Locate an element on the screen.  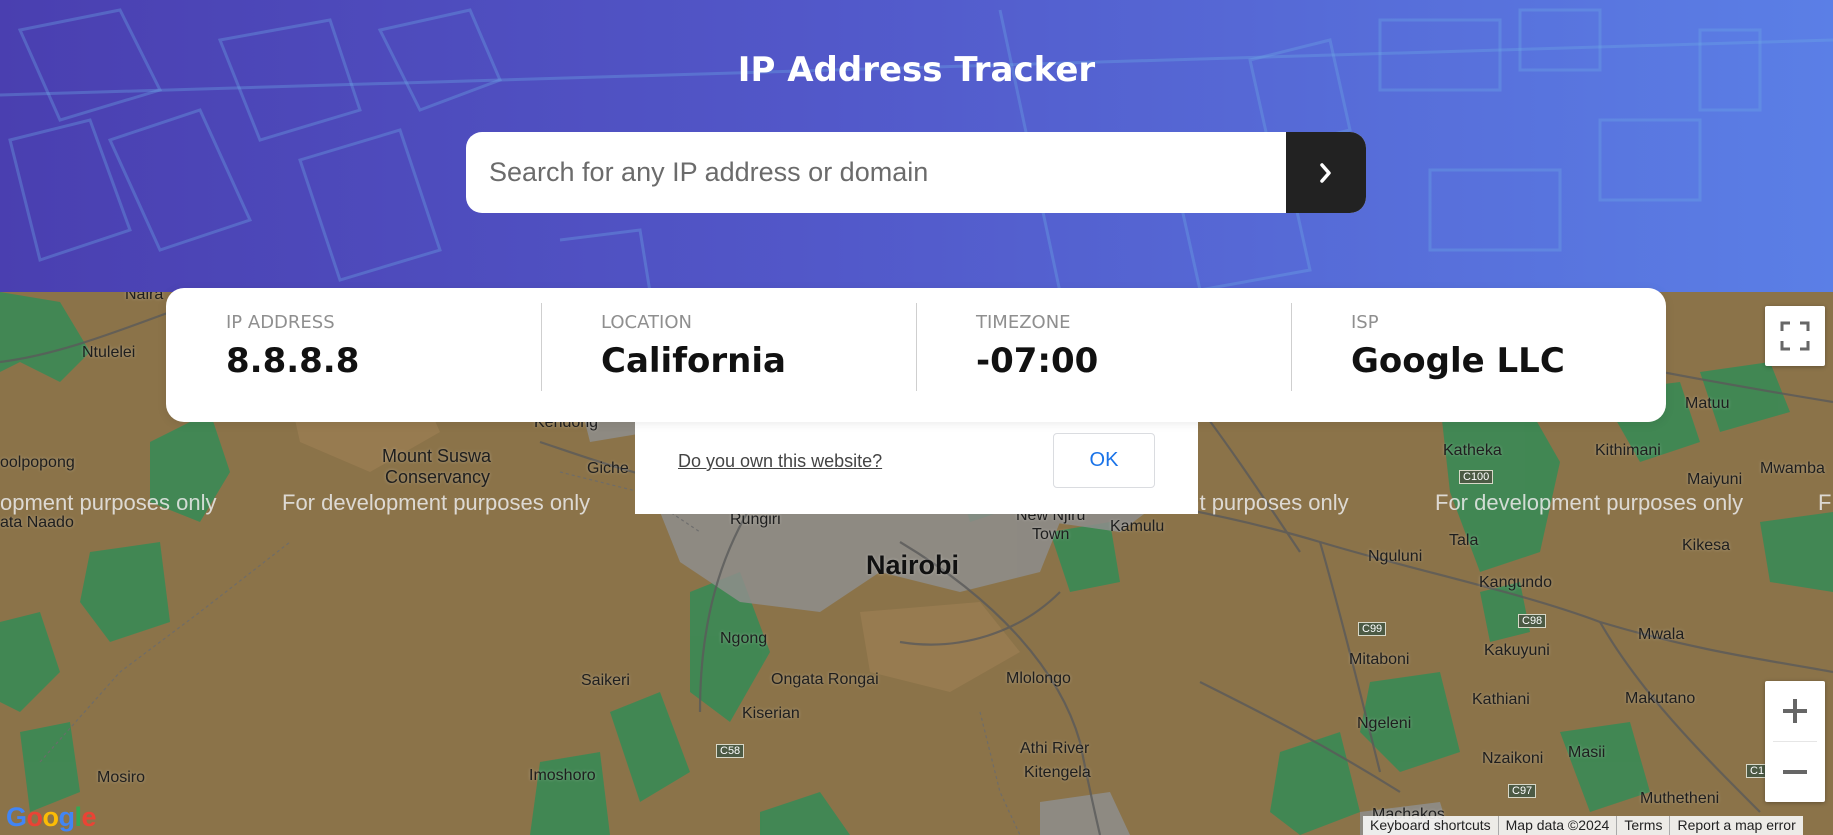
location-value: California is located at coordinates (693, 361).